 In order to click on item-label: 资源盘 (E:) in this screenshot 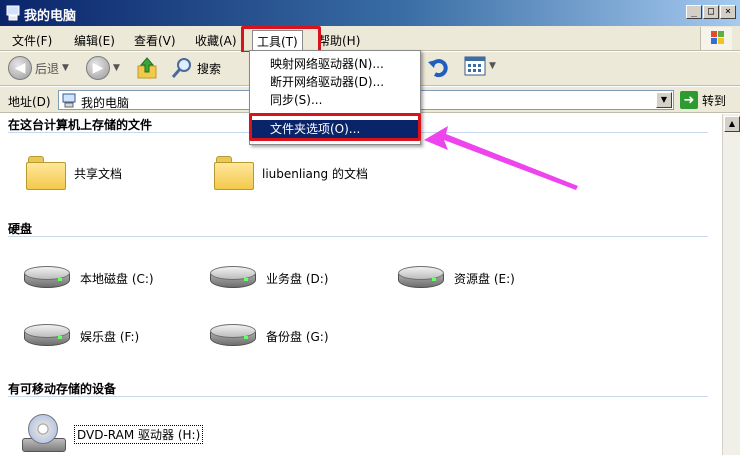, I will do `click(484, 278)`.